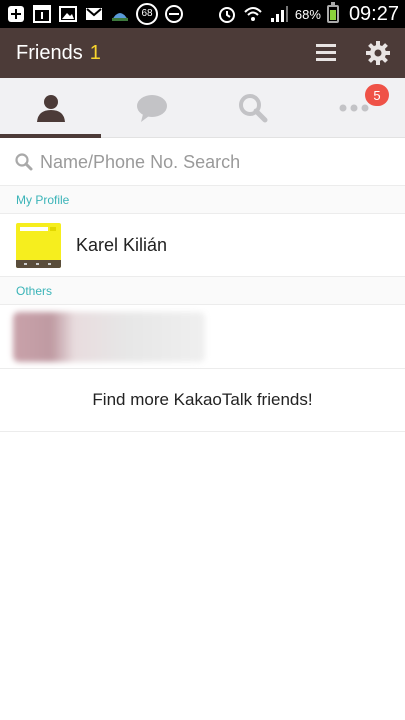 The height and width of the screenshot is (720, 405). I want to click on section-header-others: Others, so click(202, 291).